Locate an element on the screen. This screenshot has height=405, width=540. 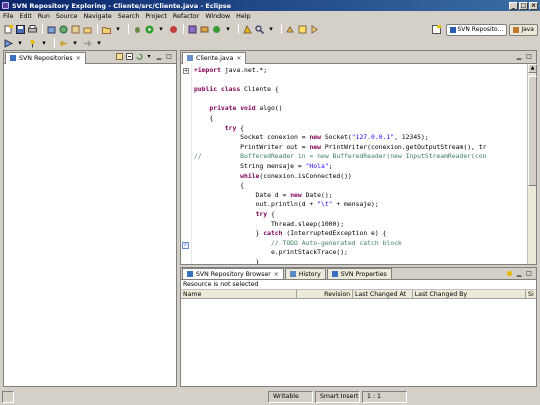
perspective-java: Java is located at coordinates (523, 29).